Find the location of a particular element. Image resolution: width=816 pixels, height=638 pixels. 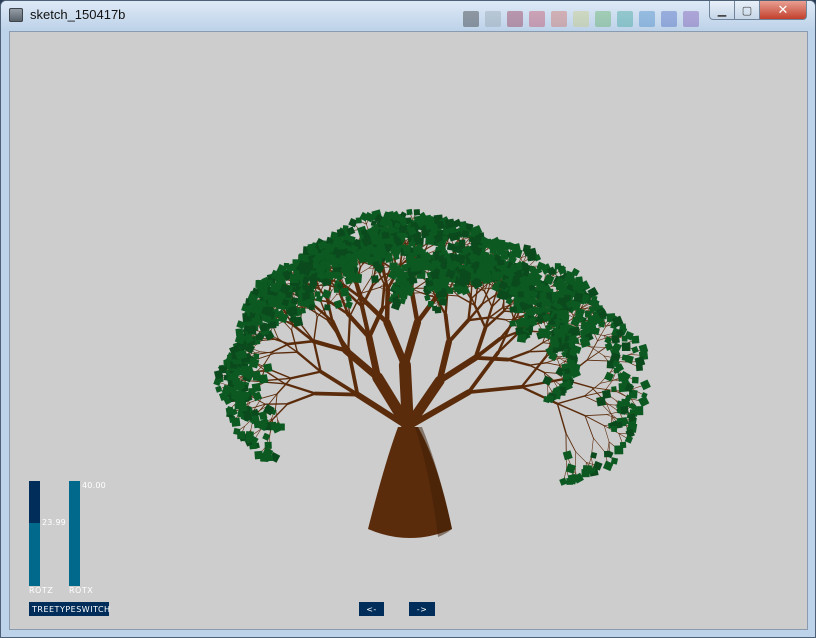

left-arrow-icon: <- is located at coordinates (371, 609).